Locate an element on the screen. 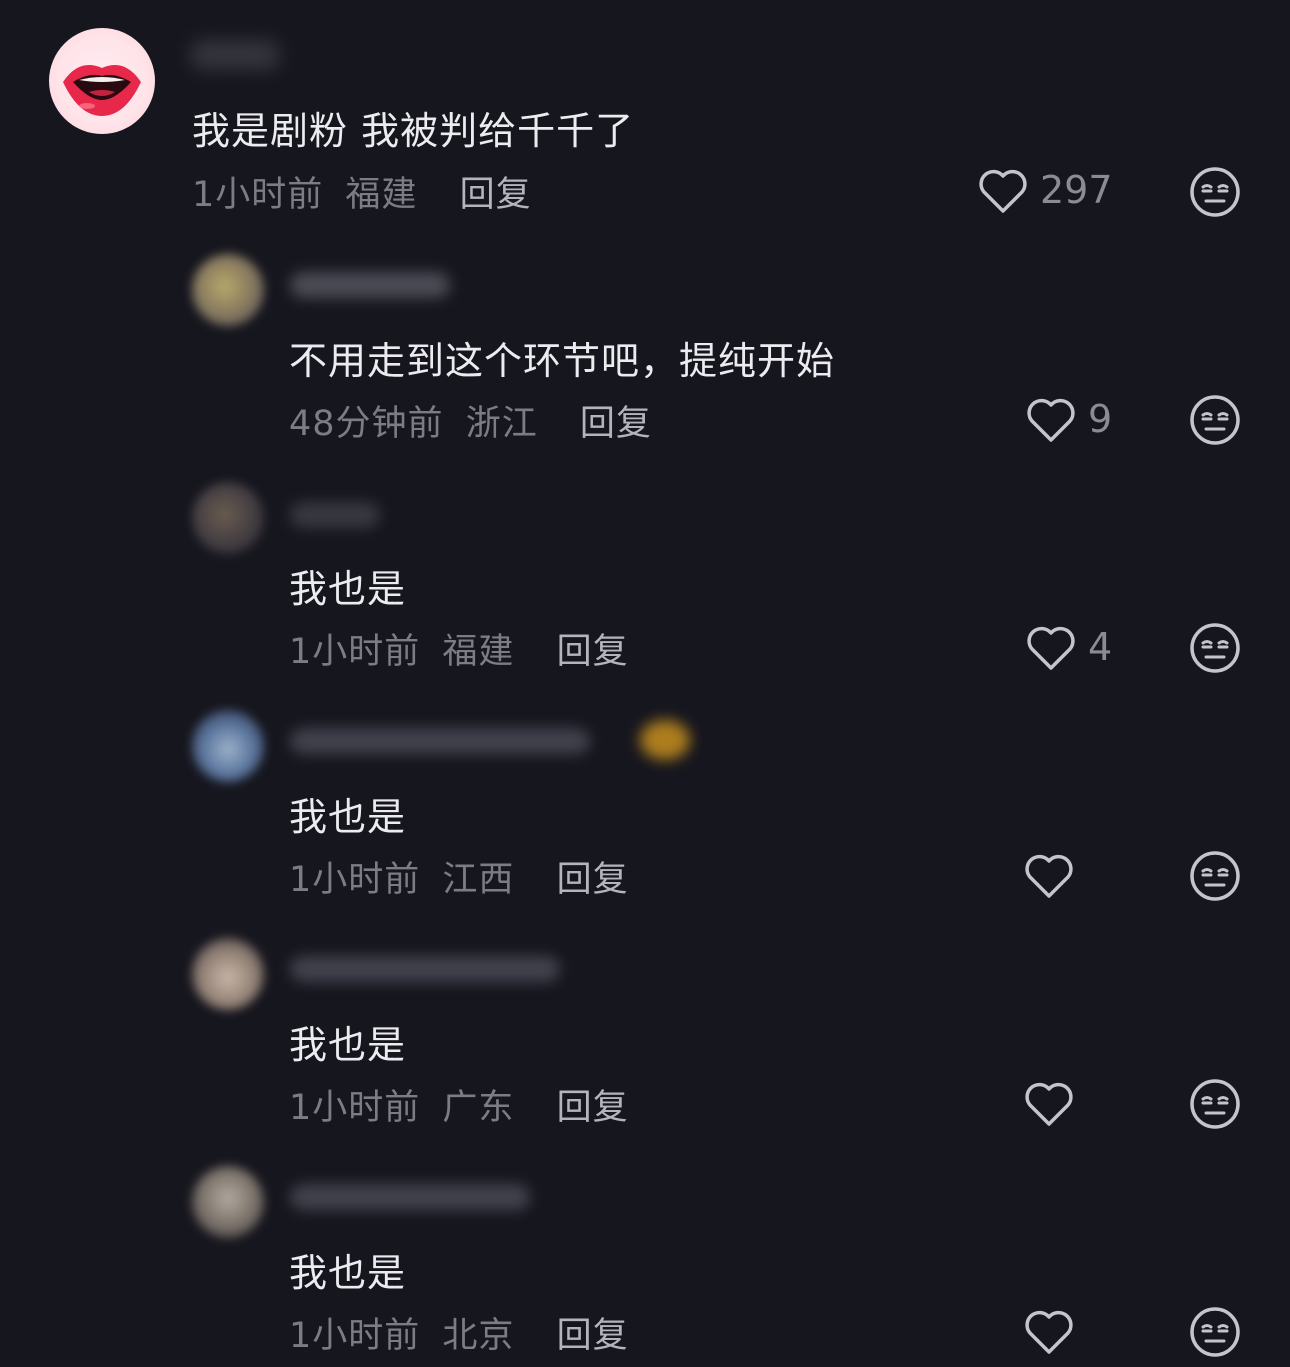 The height and width of the screenshot is (1367, 1290). comment-location: 江西 is located at coordinates (478, 880).